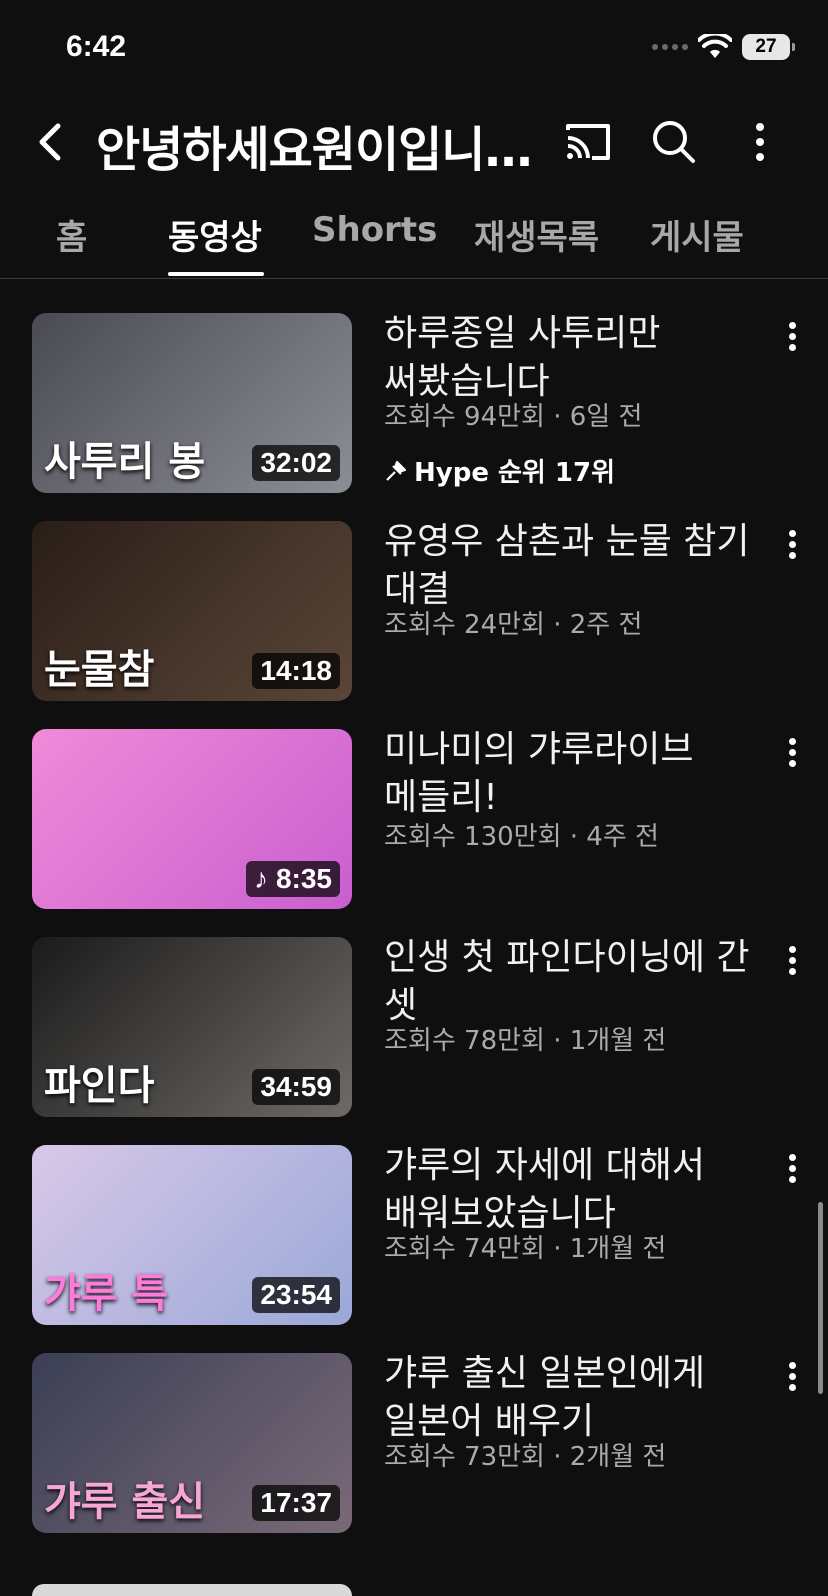  I want to click on video-thumbnail: 갸루 특 23:54, so click(192, 1235).